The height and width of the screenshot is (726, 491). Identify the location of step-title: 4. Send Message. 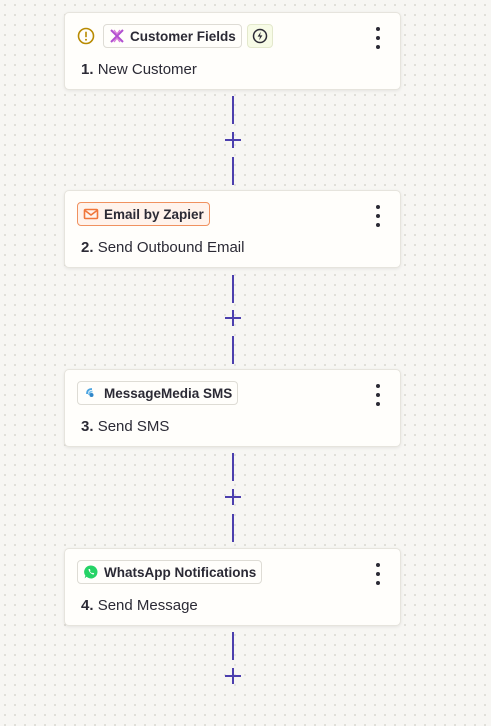
(139, 605).